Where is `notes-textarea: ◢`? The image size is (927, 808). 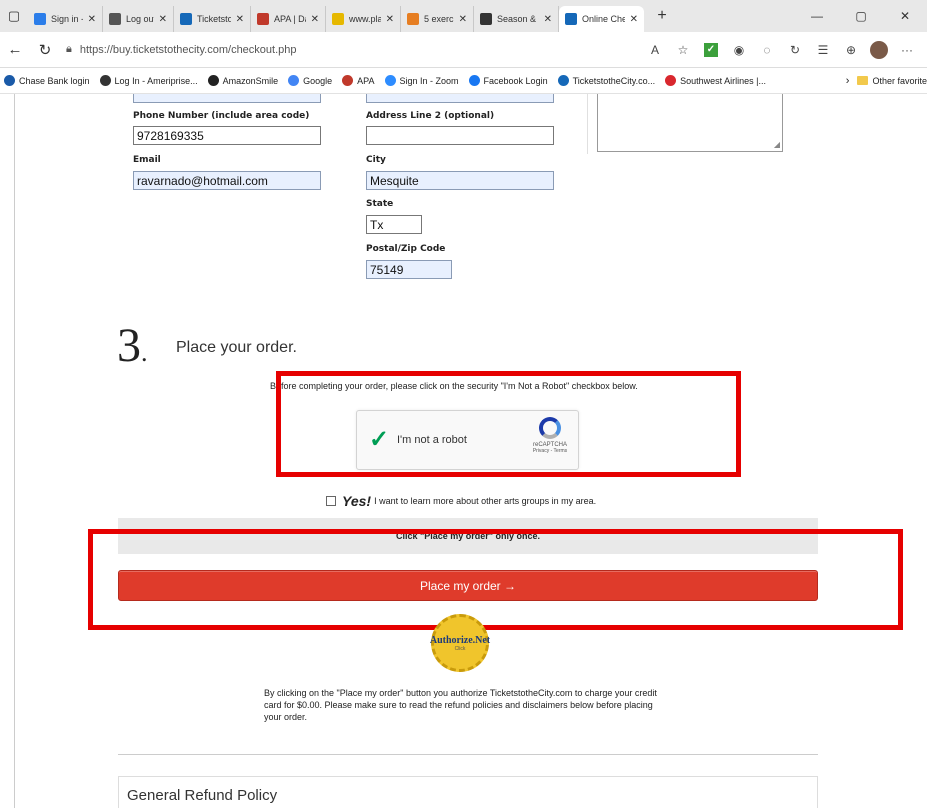
notes-textarea: ◢ is located at coordinates (690, 123).